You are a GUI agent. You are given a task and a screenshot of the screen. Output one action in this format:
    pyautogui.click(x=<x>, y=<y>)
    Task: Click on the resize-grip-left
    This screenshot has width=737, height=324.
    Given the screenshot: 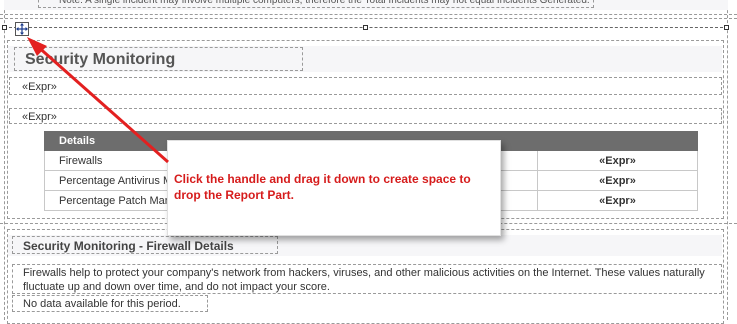 What is the action you would take?
    pyautogui.click(x=4, y=27)
    